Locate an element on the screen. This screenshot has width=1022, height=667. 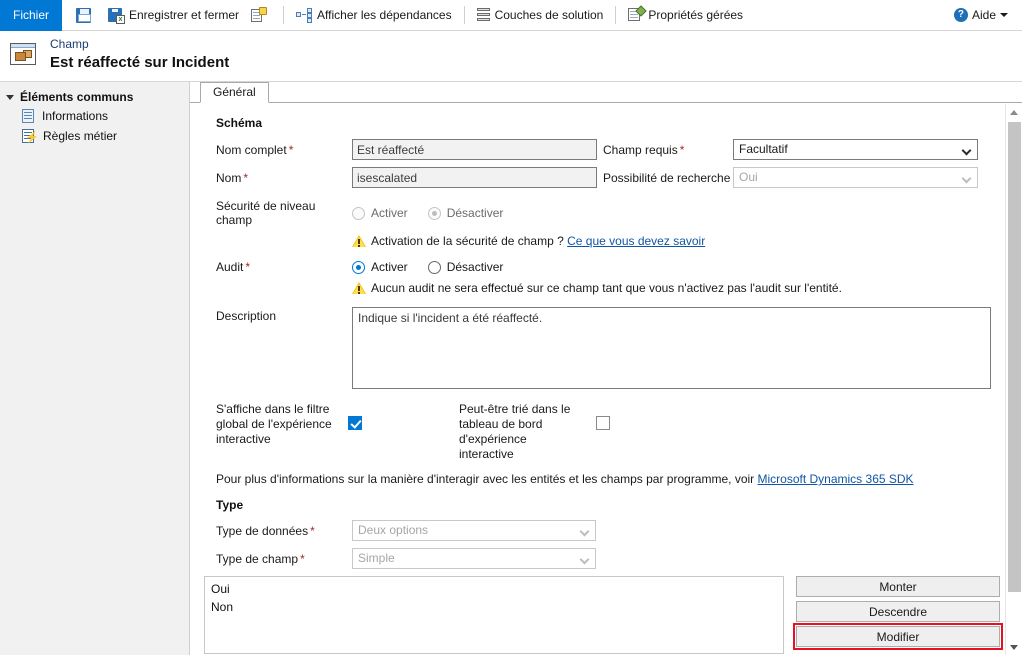
tab-general: Général is located at coordinates (234, 92).